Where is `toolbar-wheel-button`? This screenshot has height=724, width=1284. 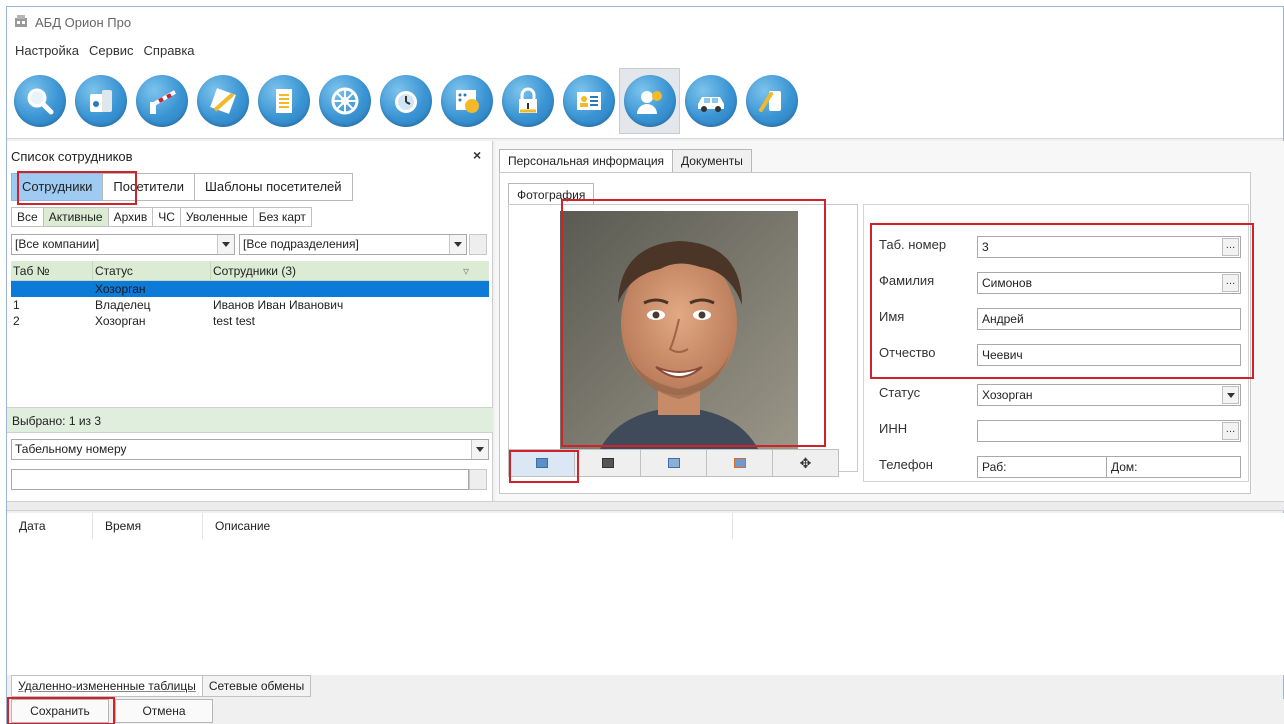 toolbar-wheel-button is located at coordinates (344, 101).